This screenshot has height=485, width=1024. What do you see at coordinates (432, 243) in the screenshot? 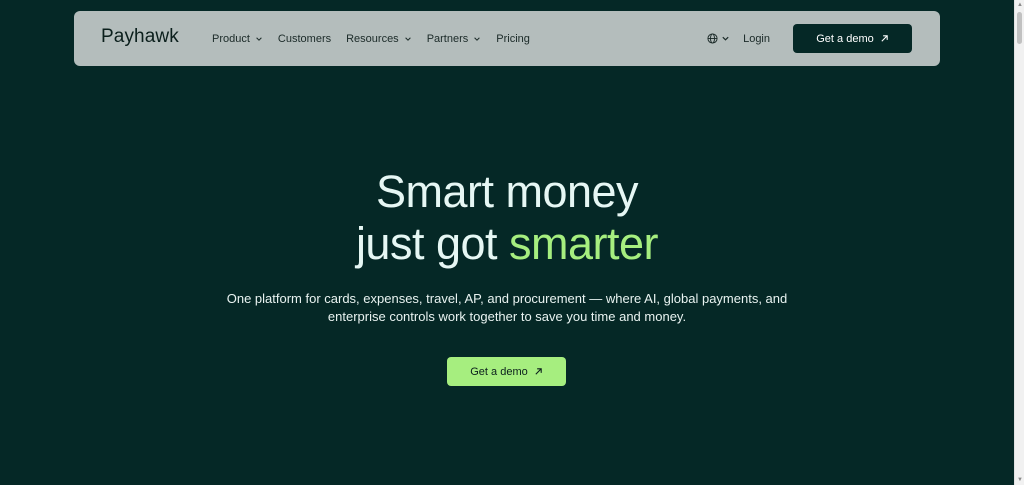
I see `hero-title-line2-prefix: just got` at bounding box center [432, 243].